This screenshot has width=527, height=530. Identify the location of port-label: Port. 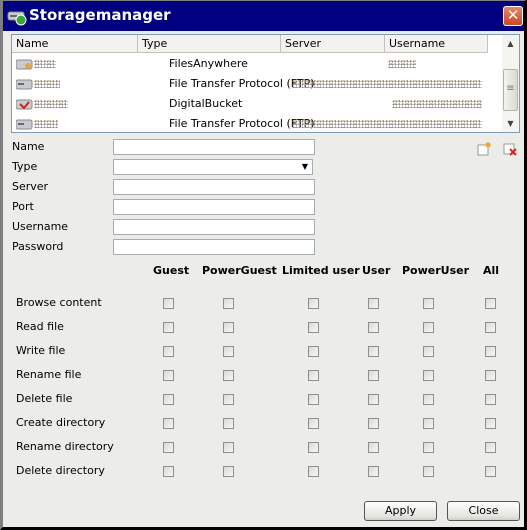
(23, 206).